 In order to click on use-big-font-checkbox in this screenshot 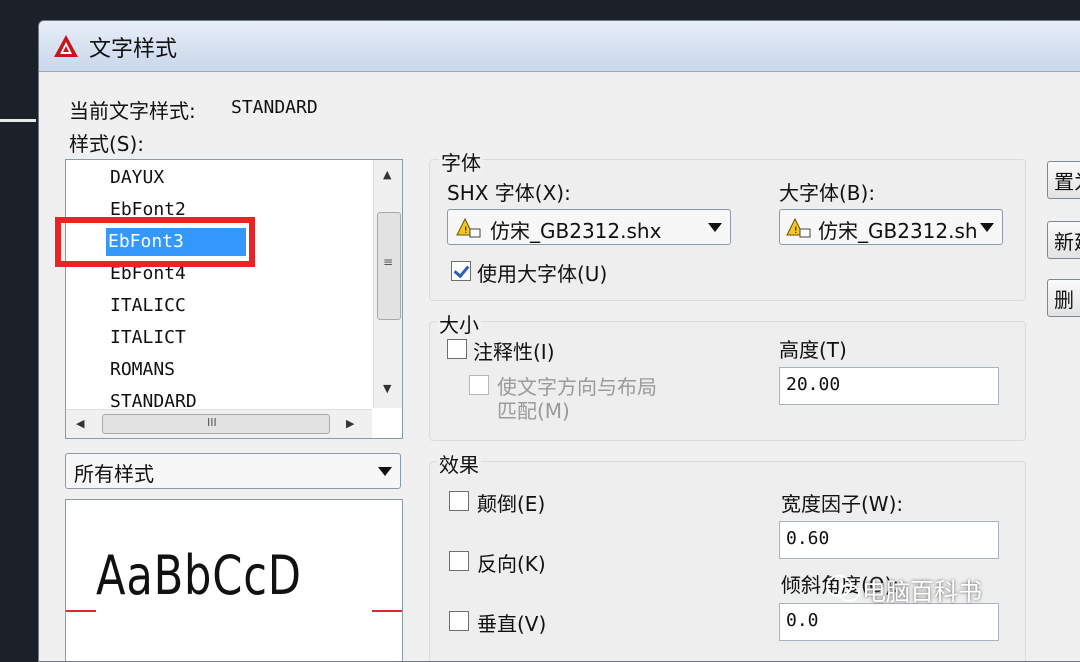, I will do `click(461, 271)`.